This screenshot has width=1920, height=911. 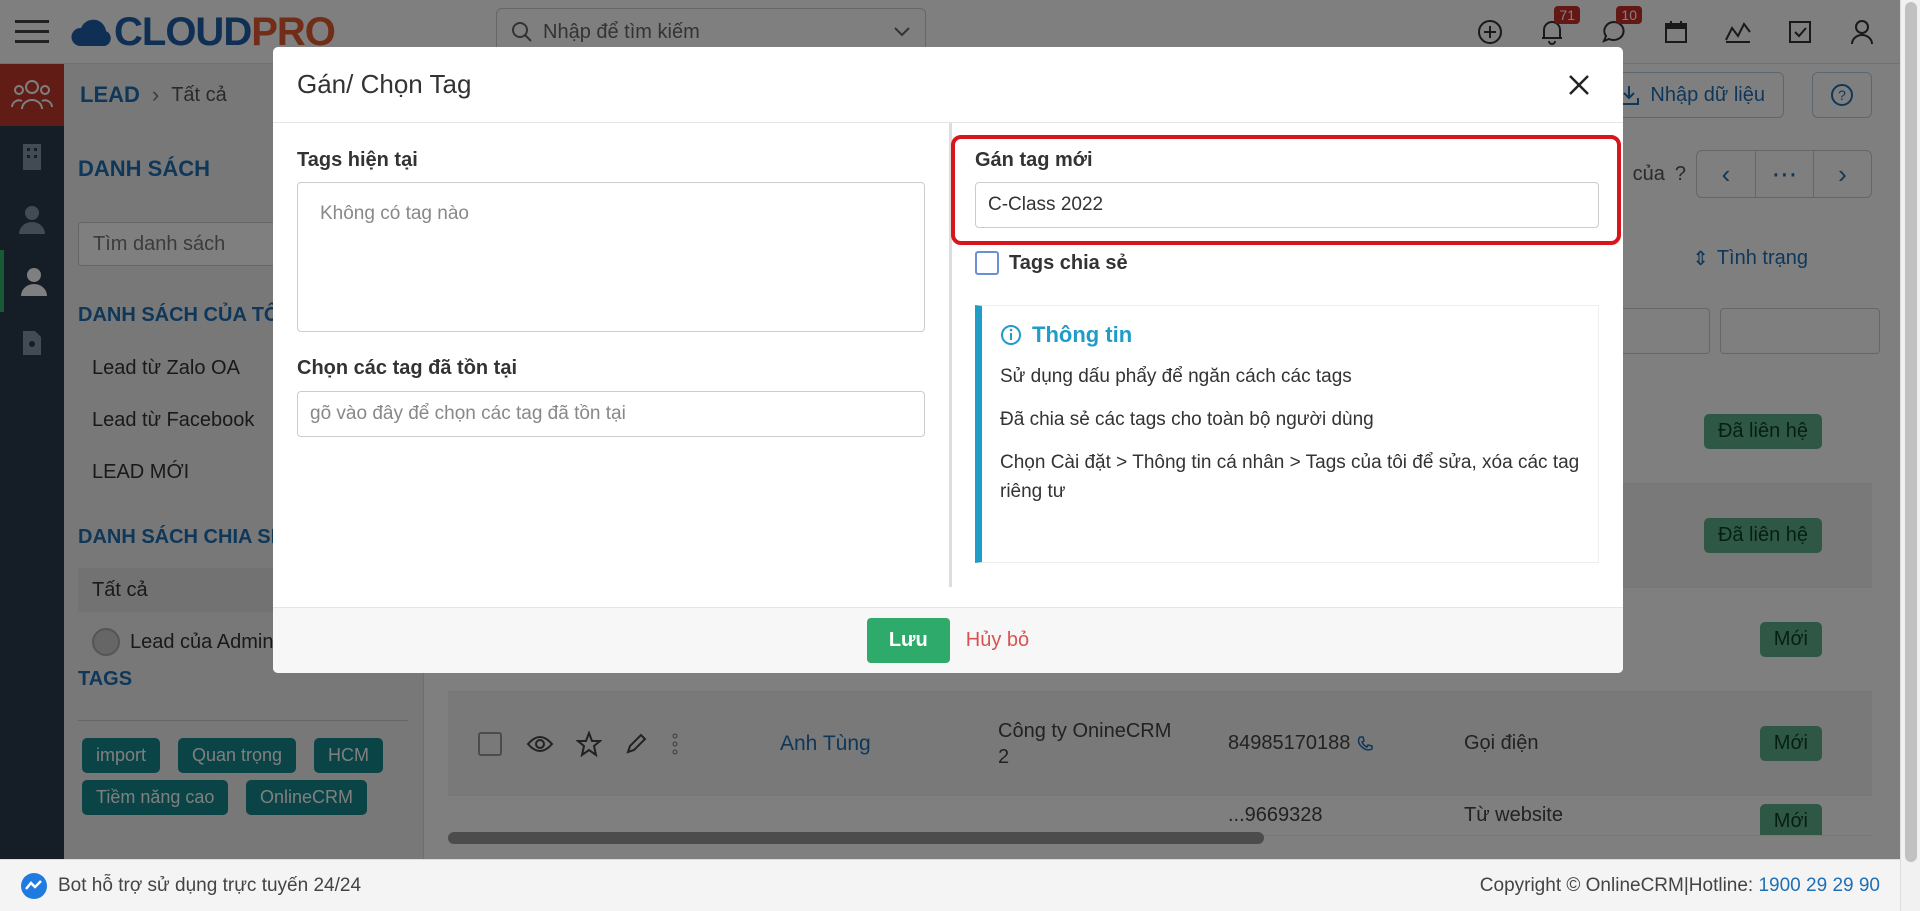 What do you see at coordinates (1176, 376) in the screenshot?
I see `info-line: Sử dụng dấu phẩy để ngăn cách các tags` at bounding box center [1176, 376].